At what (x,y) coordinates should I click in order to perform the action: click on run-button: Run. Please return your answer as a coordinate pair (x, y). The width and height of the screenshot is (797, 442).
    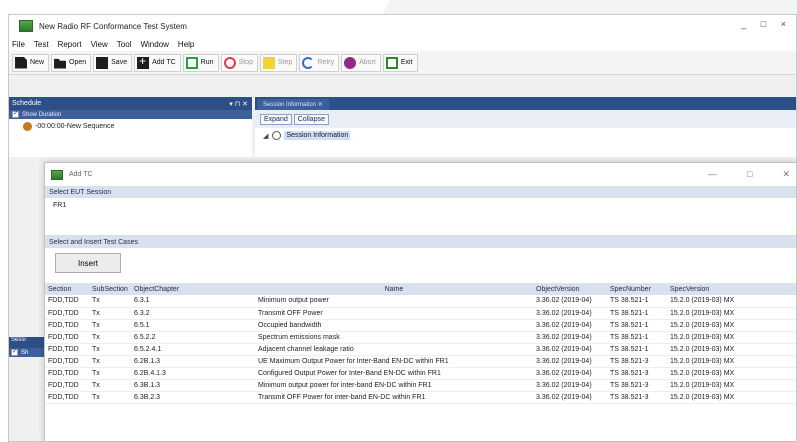
    Looking at the image, I should click on (200, 62).